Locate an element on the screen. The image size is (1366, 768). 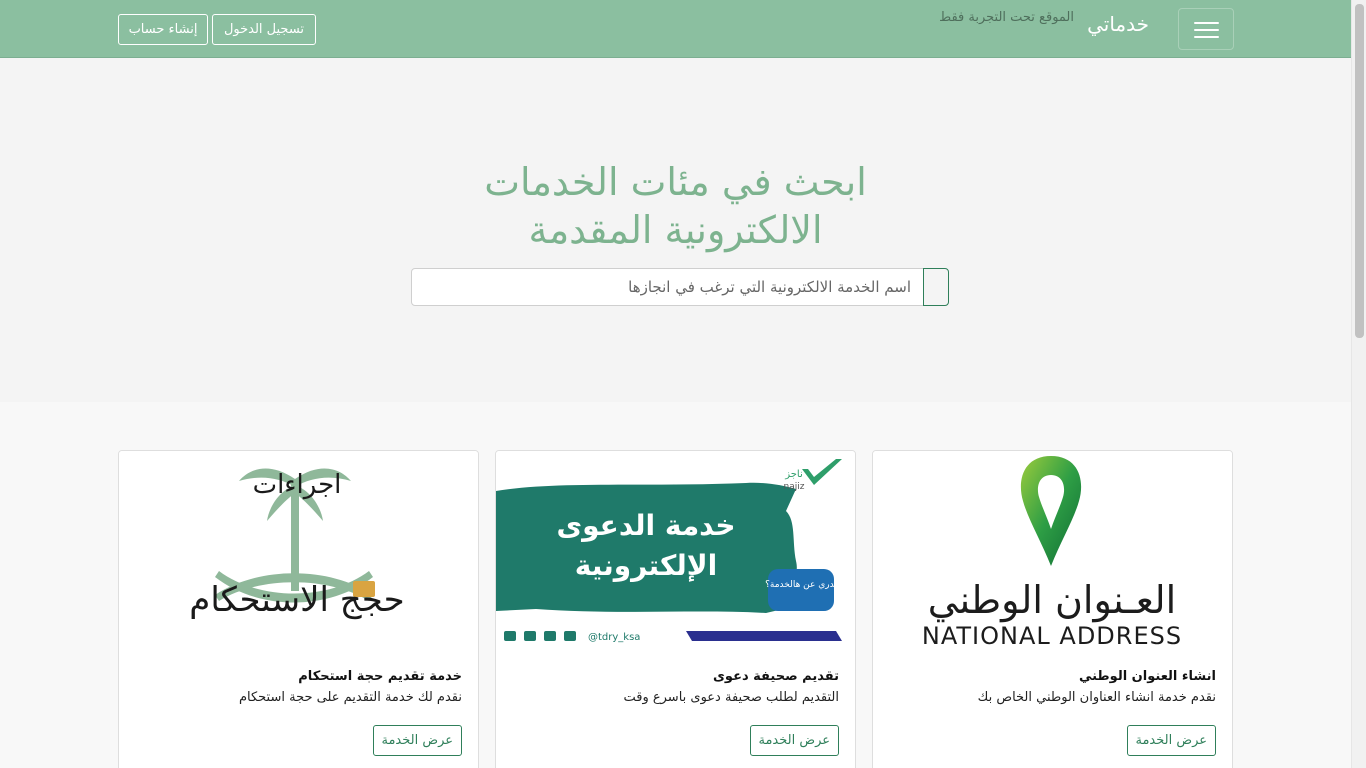
lawsuit-badge-text: تدري عن هالخدمة؟ is located at coordinates (801, 585).